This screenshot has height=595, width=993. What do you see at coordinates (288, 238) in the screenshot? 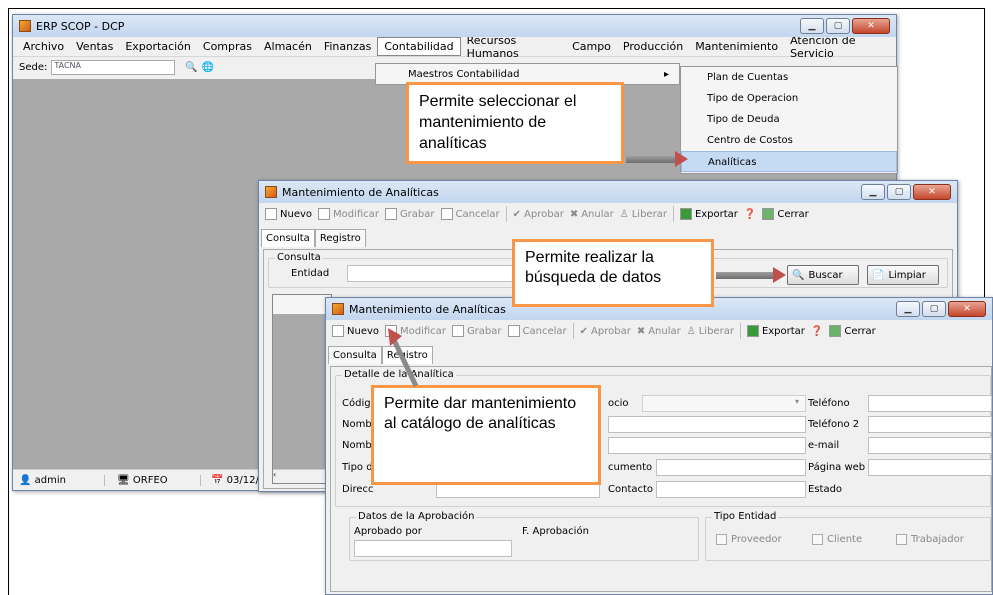
I see `w2-tab-consulta: Consulta` at bounding box center [288, 238].